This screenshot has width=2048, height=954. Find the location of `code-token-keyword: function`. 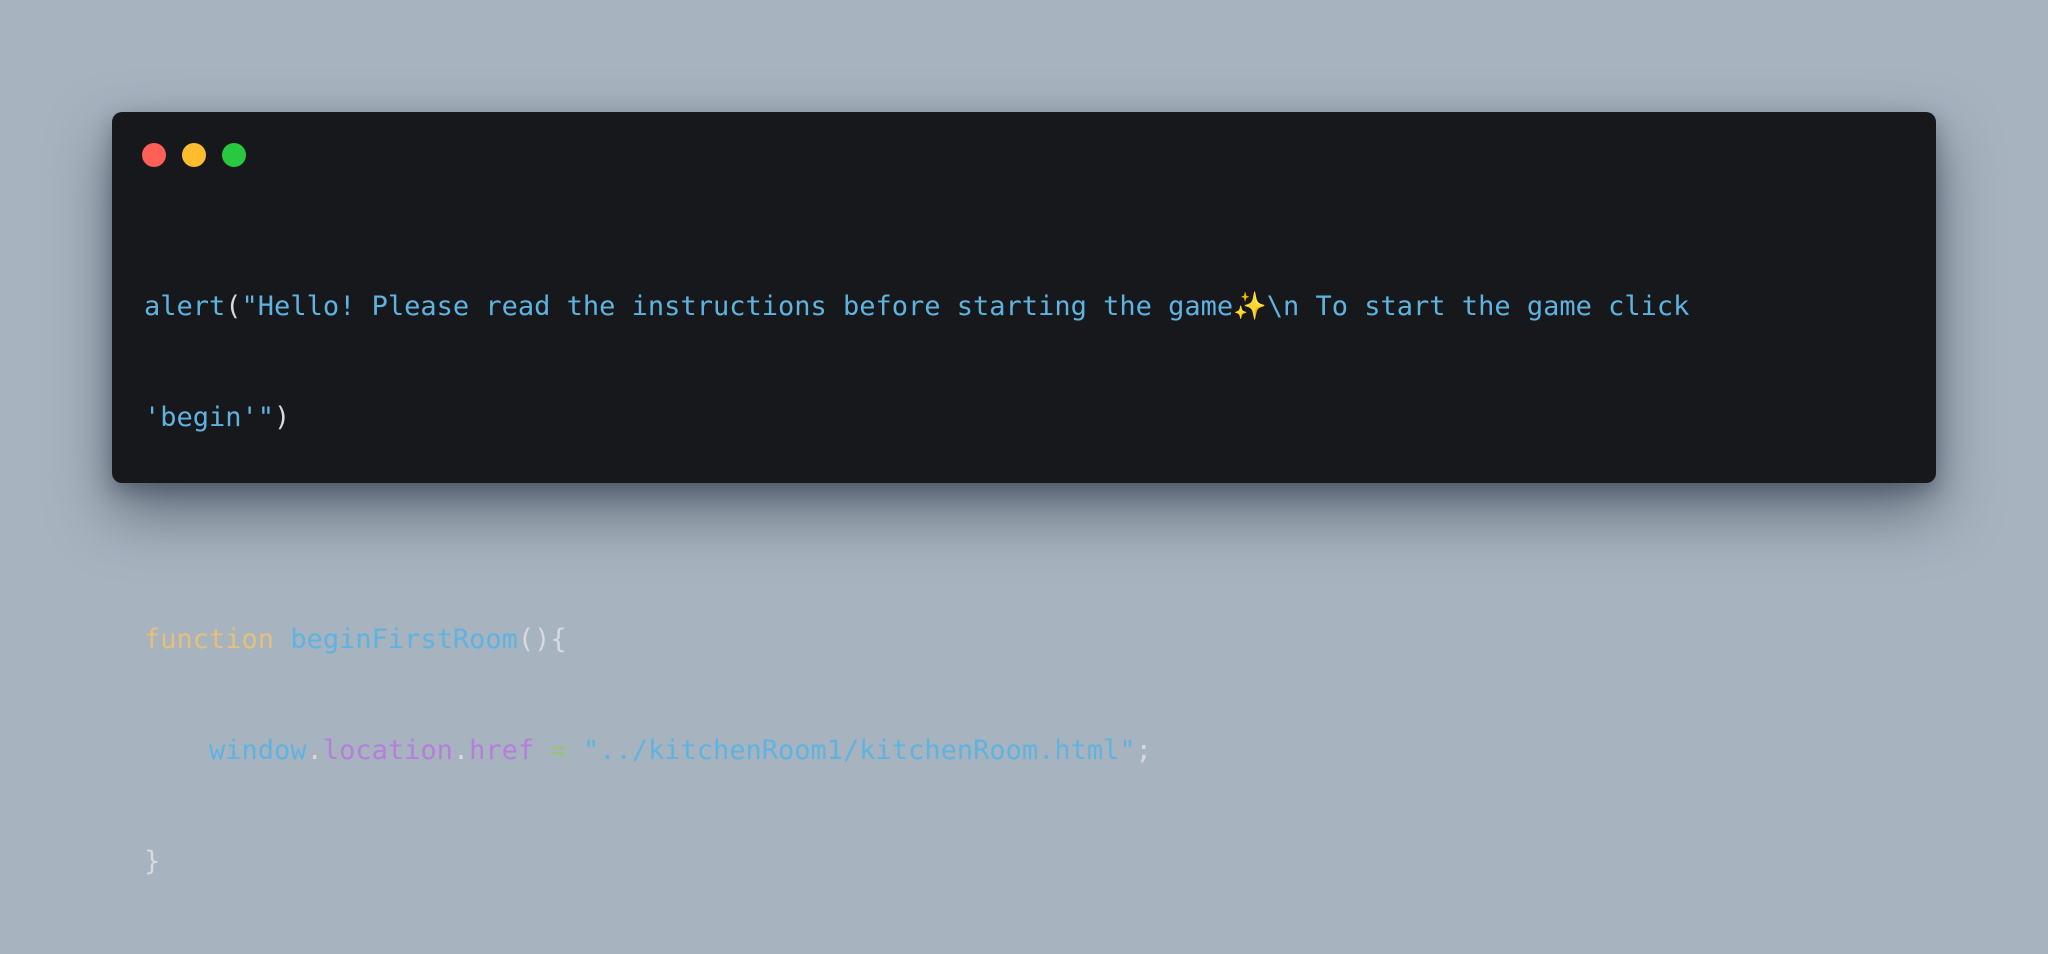

code-token-keyword: function is located at coordinates (209, 639).